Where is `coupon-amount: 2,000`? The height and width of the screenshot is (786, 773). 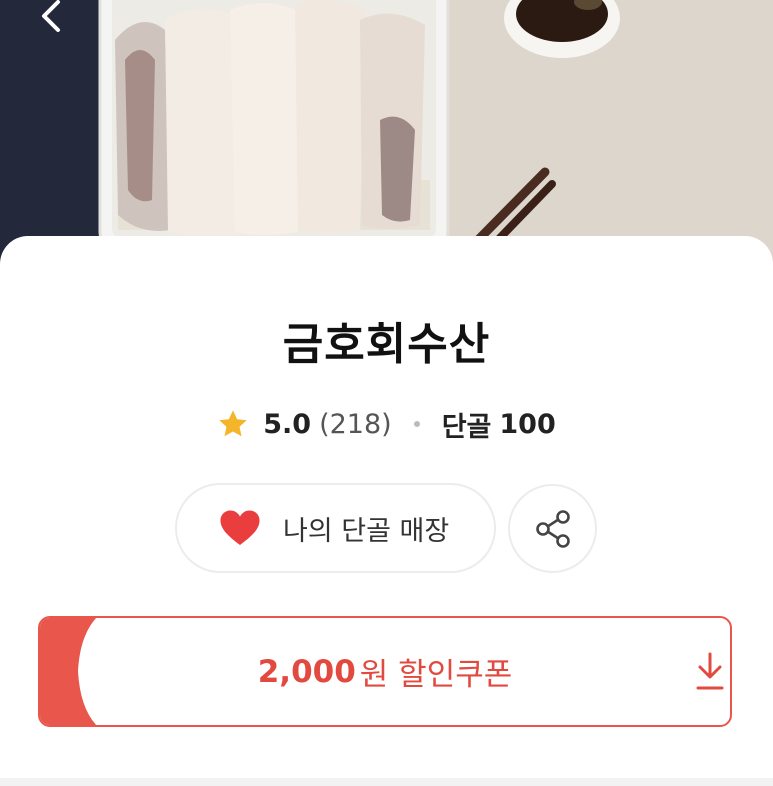
coupon-amount: 2,000 is located at coordinates (306, 671).